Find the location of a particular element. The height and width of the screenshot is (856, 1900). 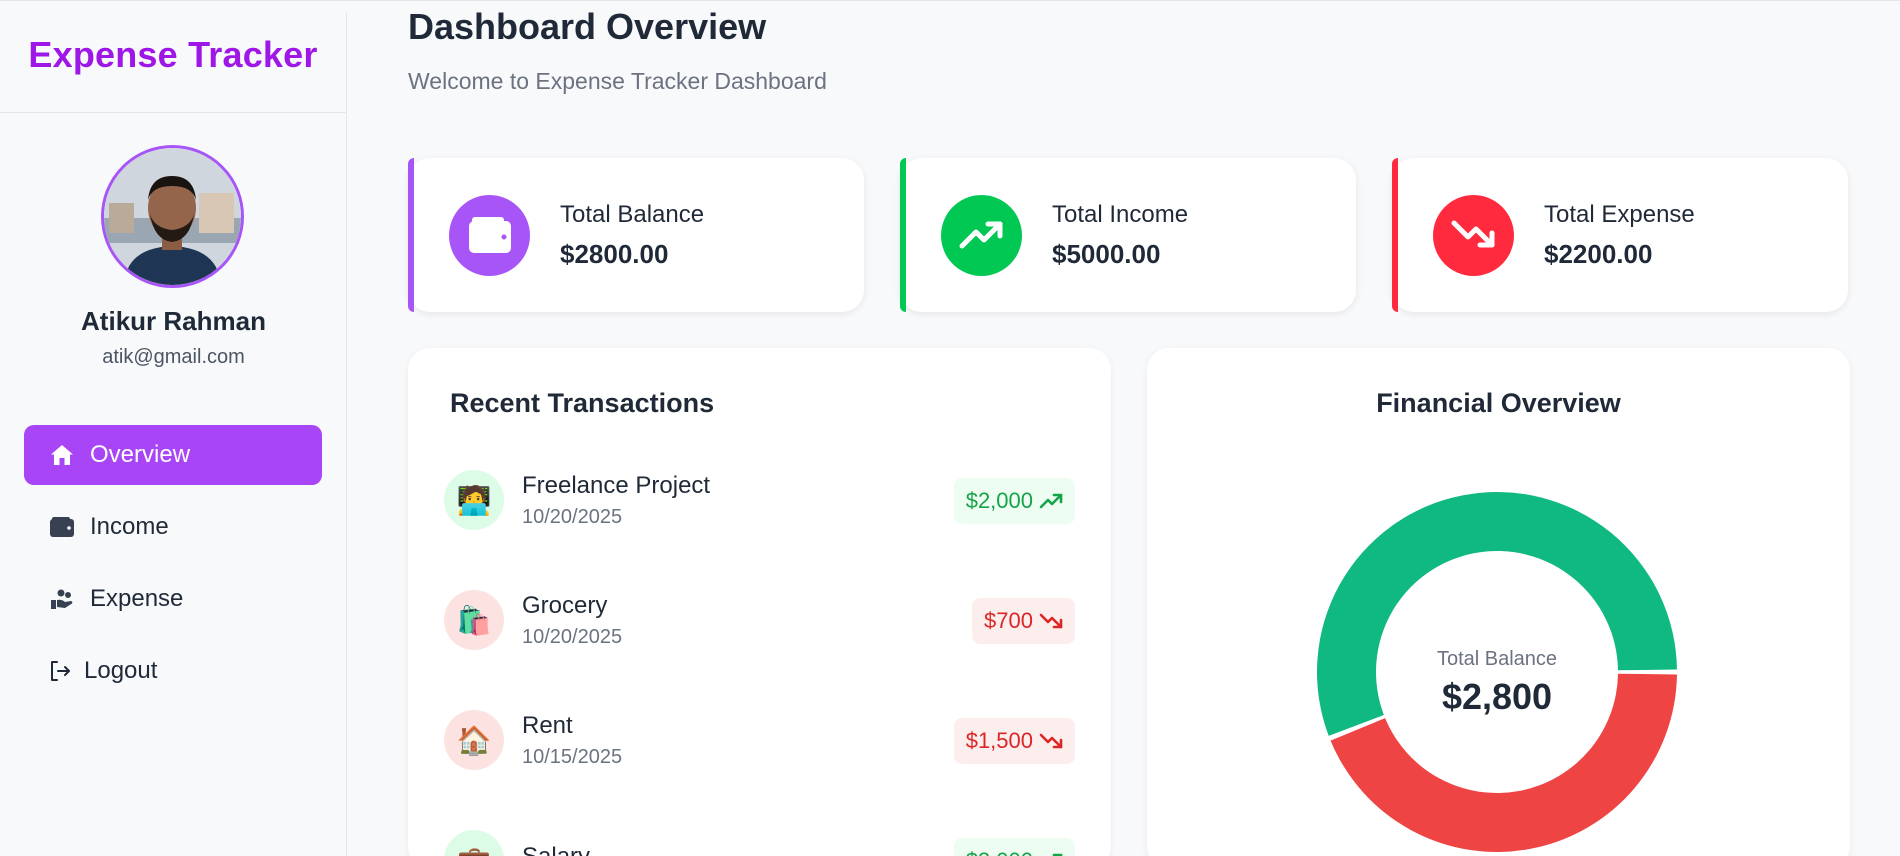

transaction-emoji: 💼 is located at coordinates (474, 843).